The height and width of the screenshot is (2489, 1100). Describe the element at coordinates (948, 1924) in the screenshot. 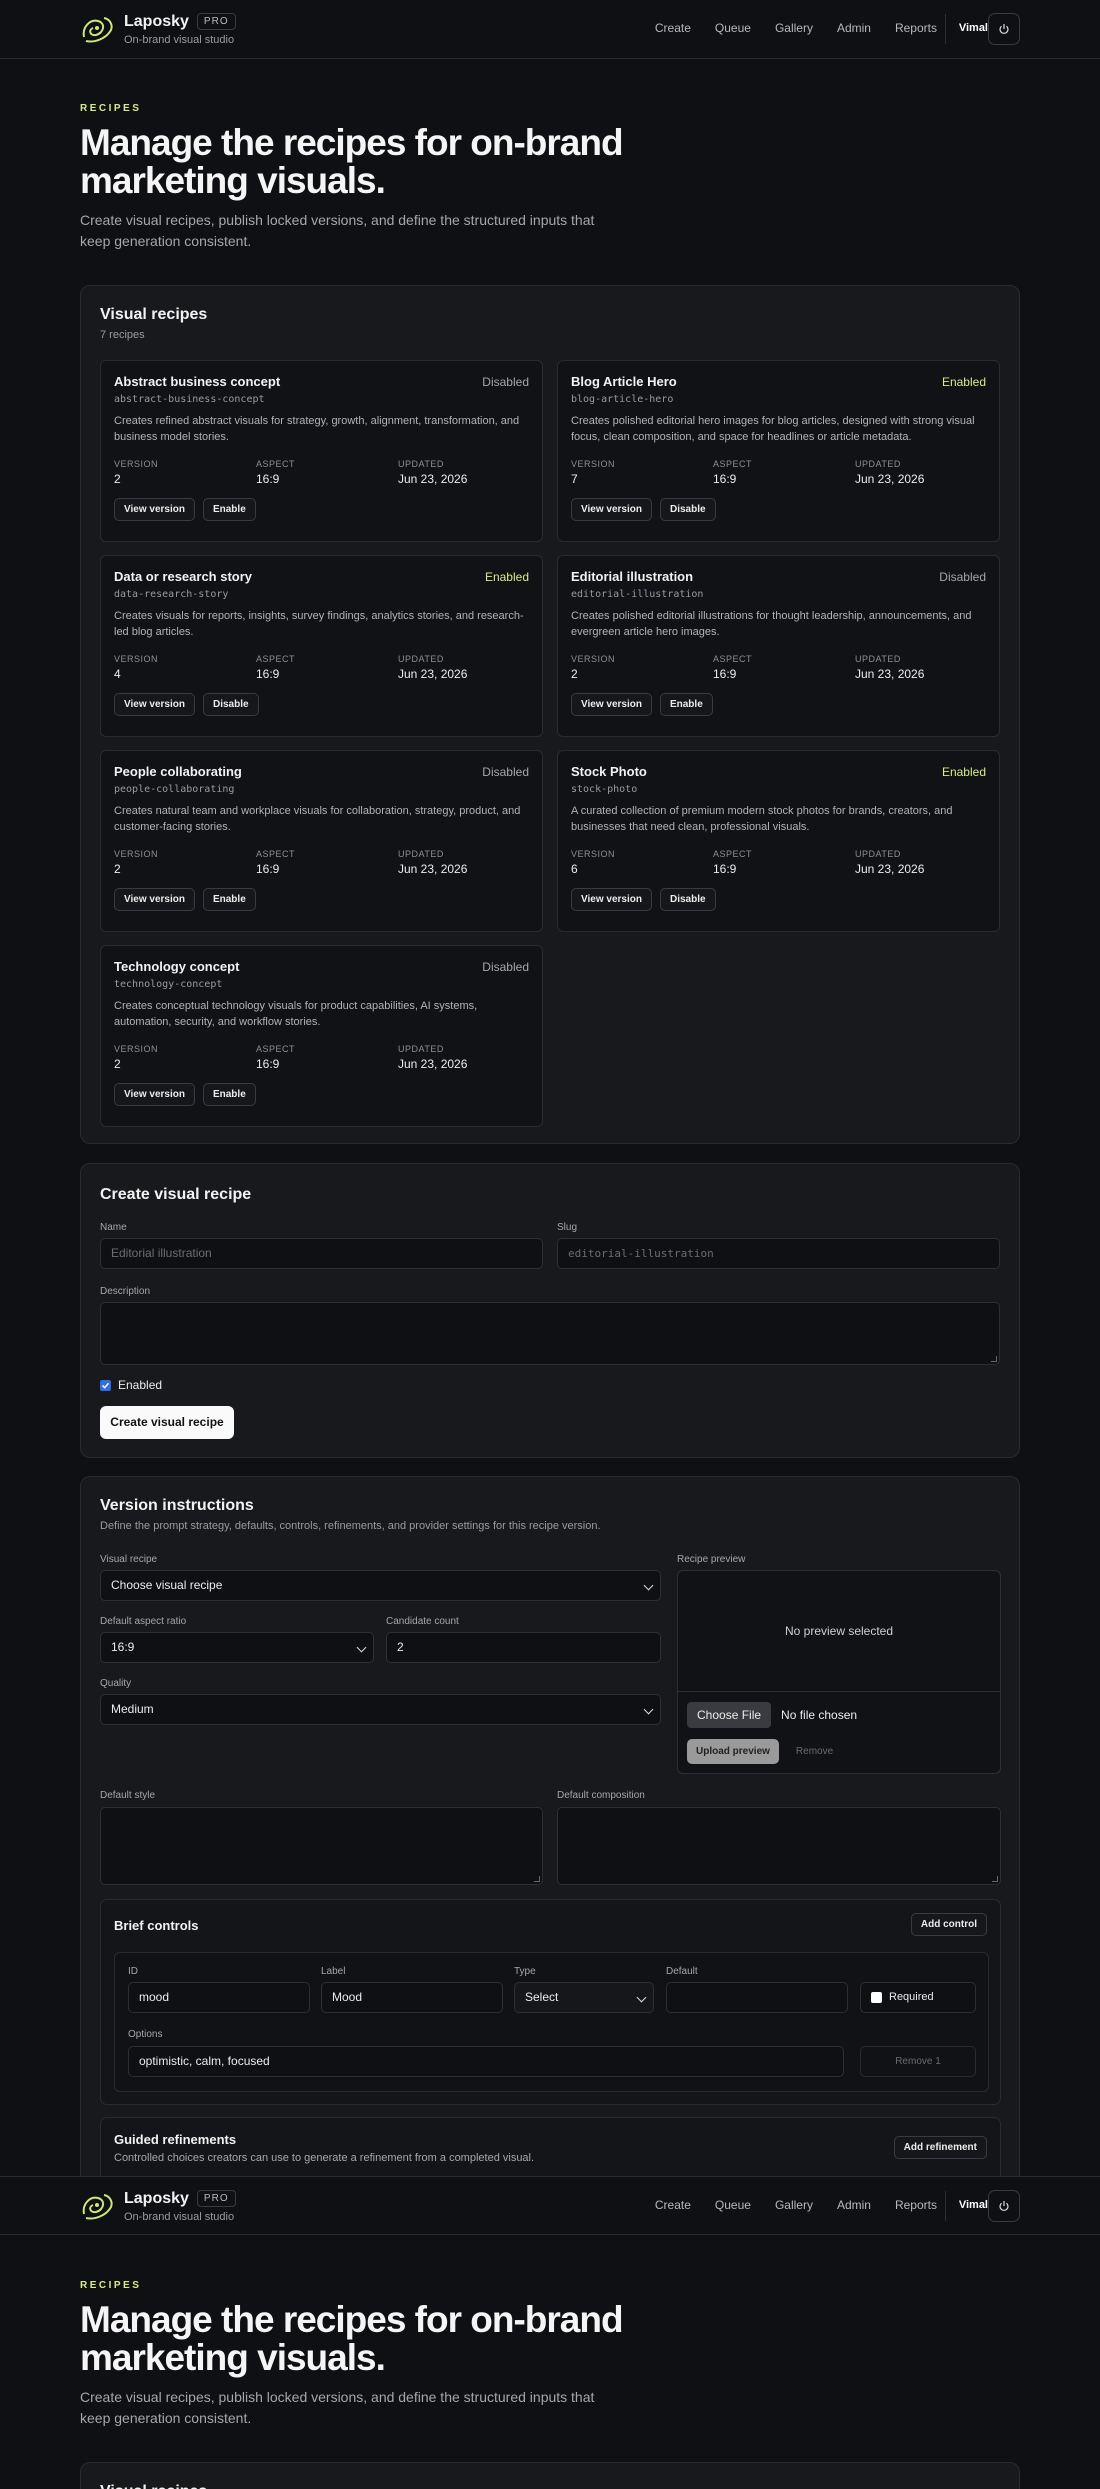

I see `add-control-button: Add control` at that location.